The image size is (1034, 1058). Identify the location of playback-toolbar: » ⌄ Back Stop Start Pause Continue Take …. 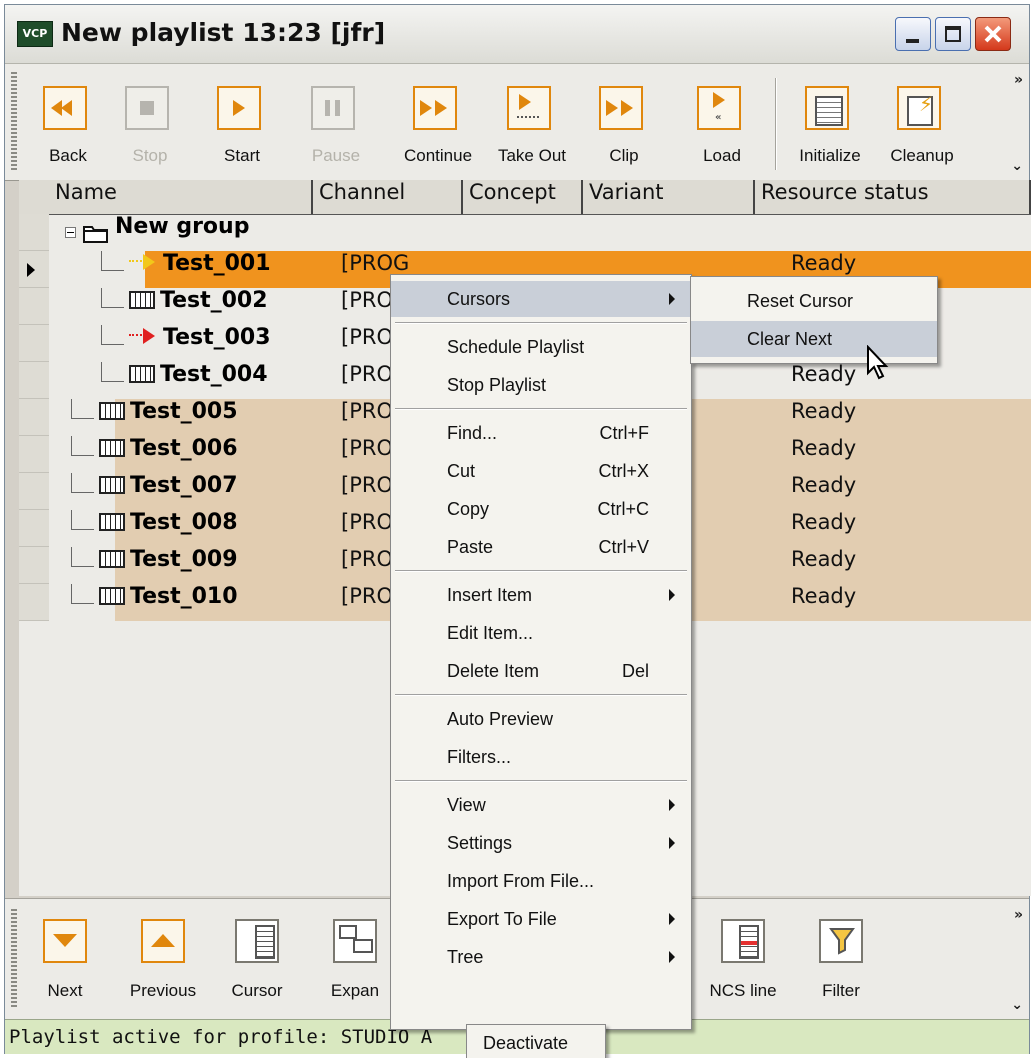
(517, 122).